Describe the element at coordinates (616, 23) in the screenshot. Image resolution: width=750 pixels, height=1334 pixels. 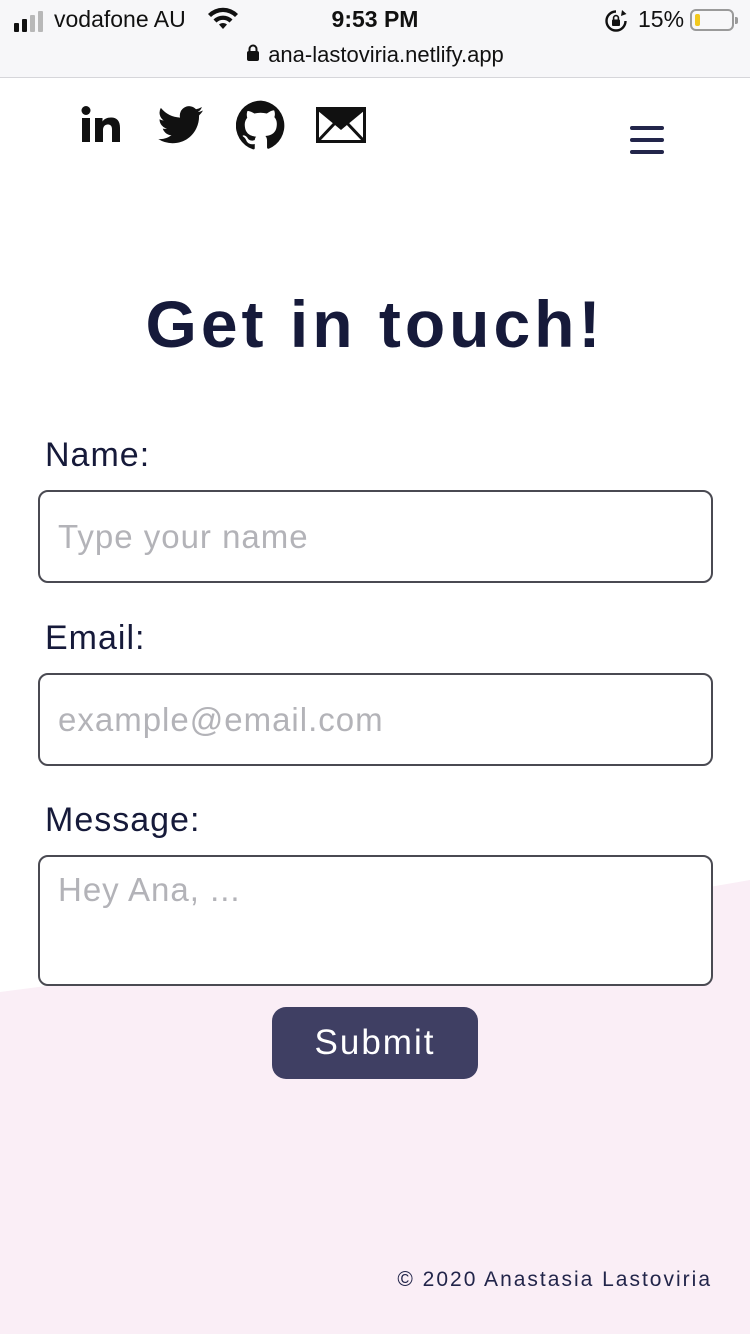
I see `orientation-lock-icon` at that location.